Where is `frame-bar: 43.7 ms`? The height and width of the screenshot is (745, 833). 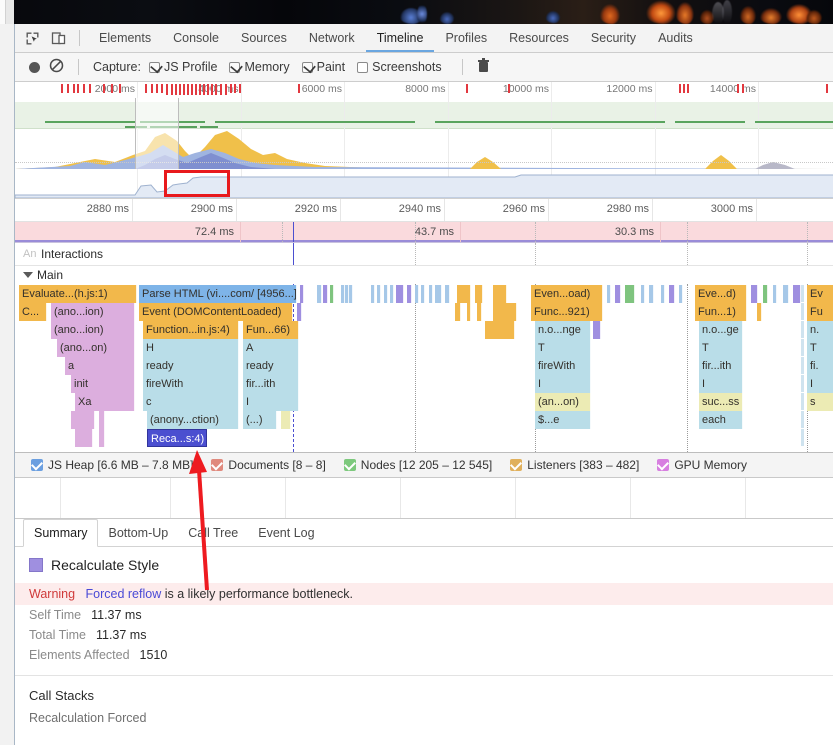
frame-bar: 43.7 ms is located at coordinates (351, 232).